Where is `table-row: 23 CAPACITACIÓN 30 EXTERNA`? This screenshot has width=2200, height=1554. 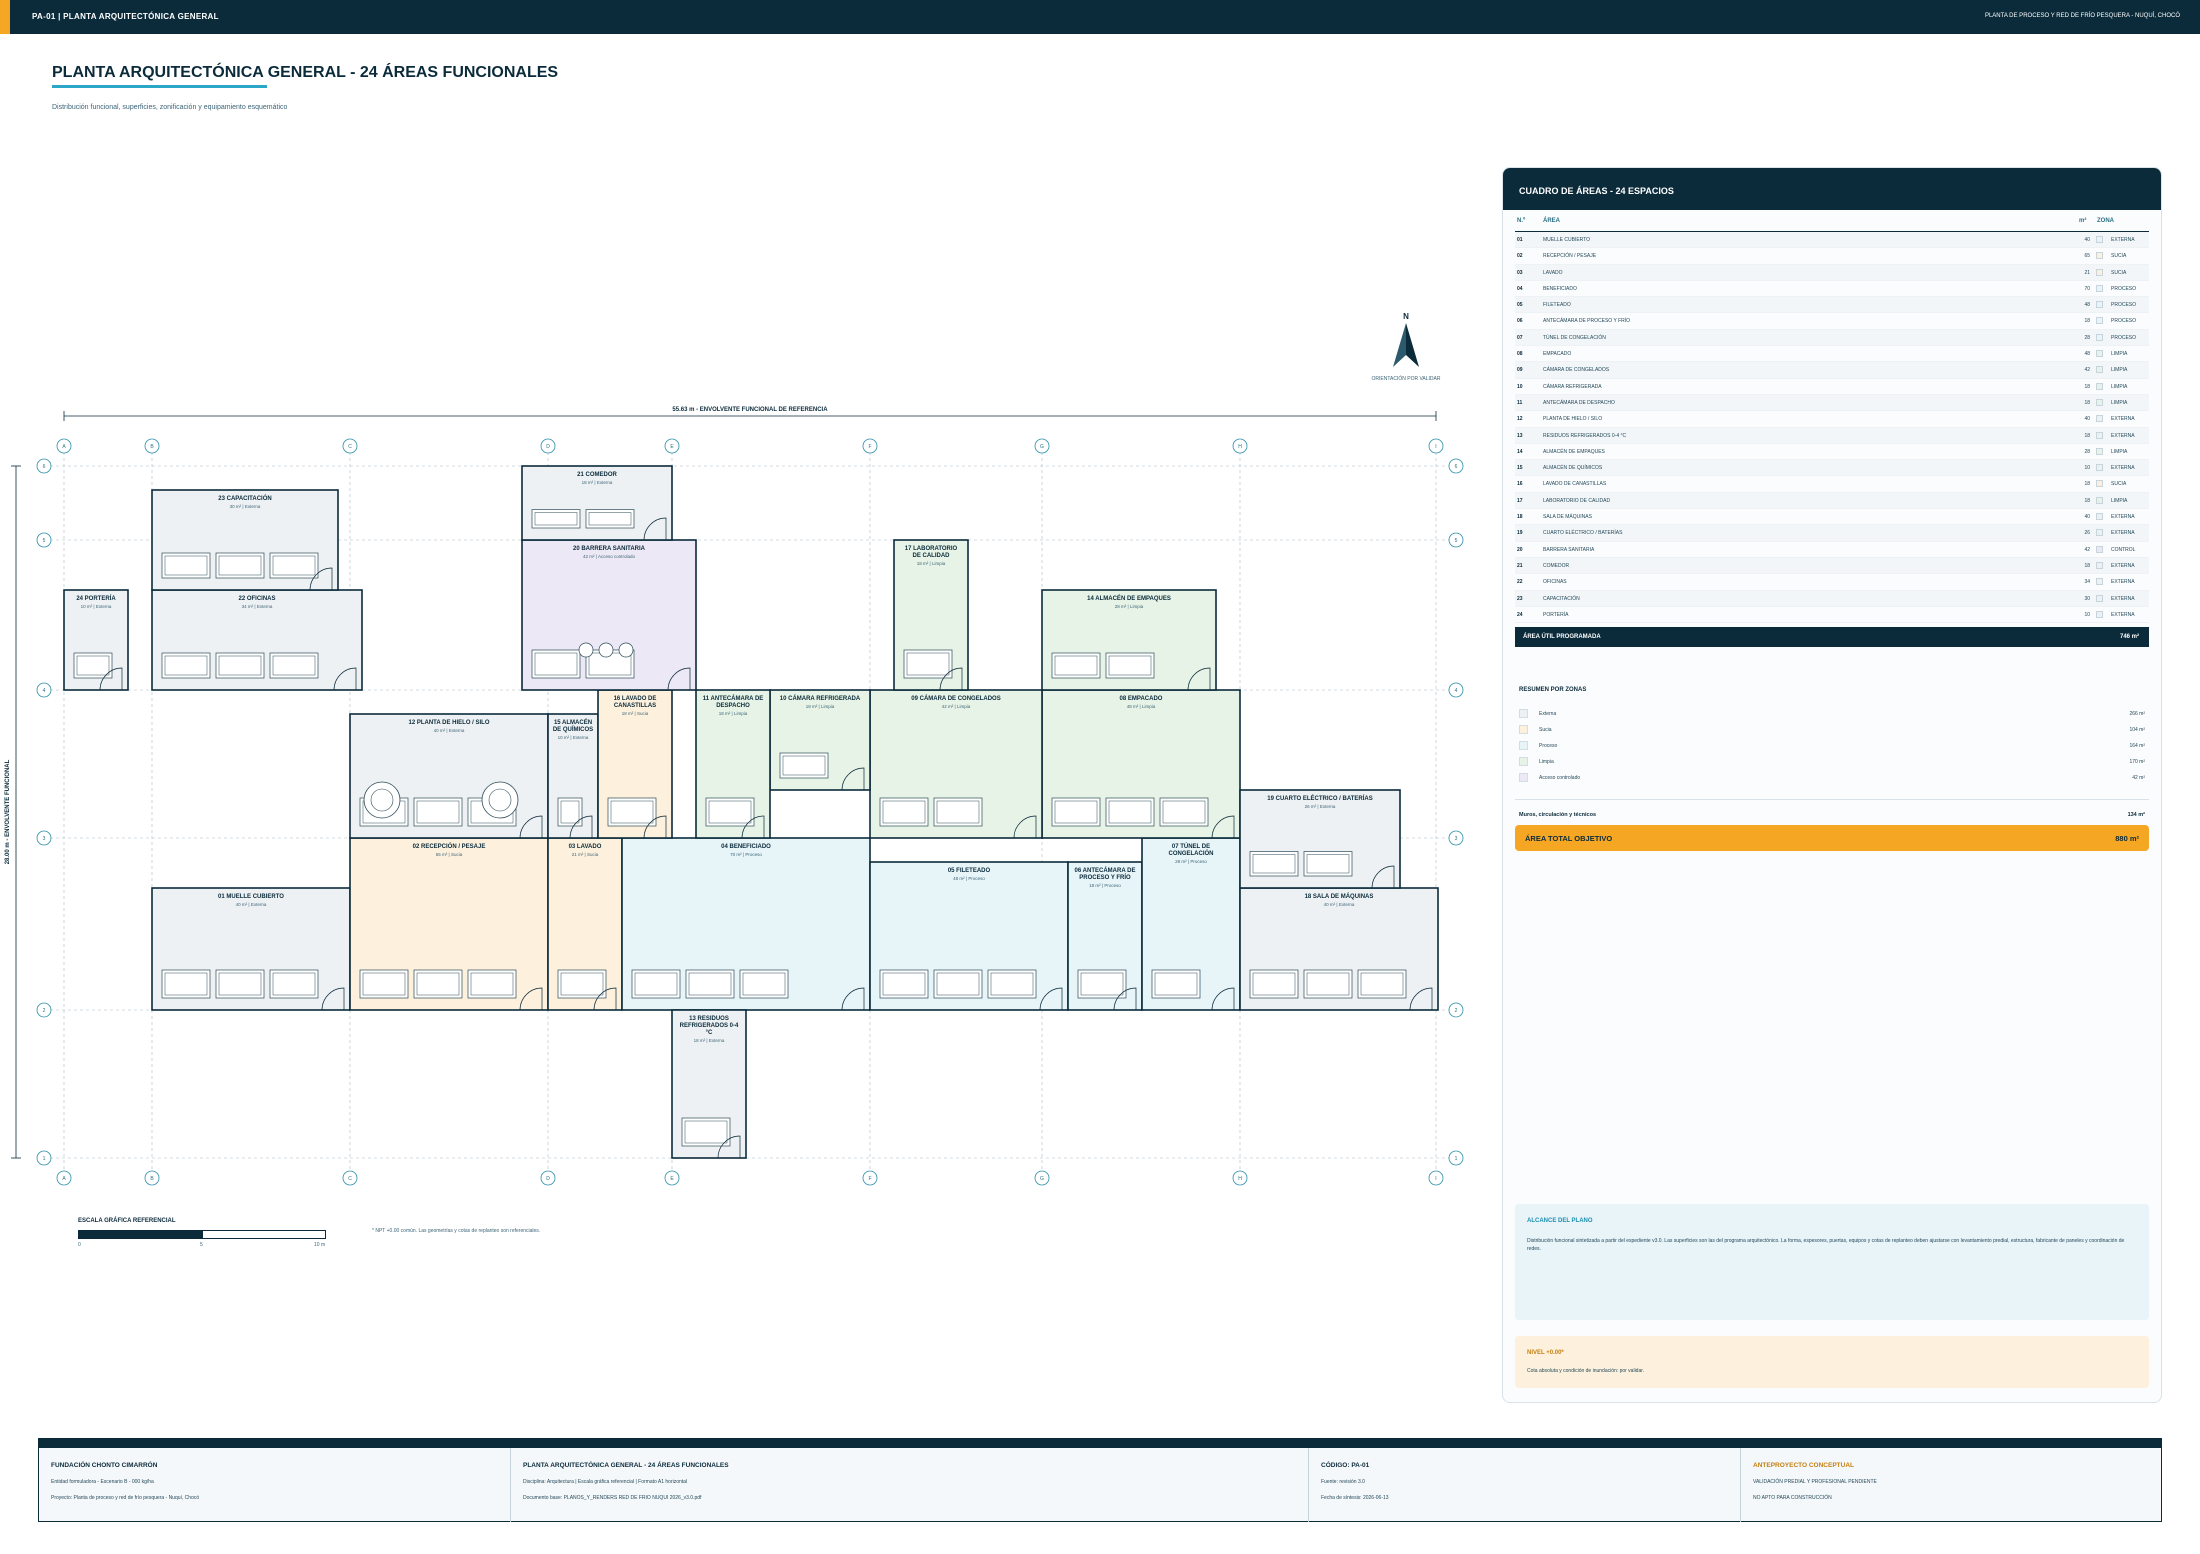
table-row: 23 CAPACITACIÓN 30 EXTERNA is located at coordinates (1832, 598).